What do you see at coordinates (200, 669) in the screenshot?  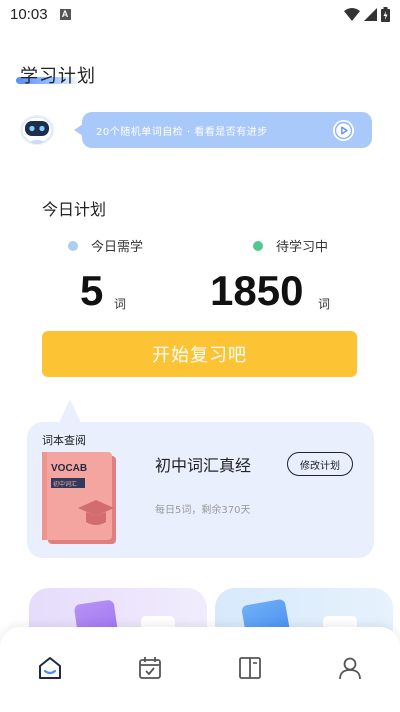 I see `bottom-nav` at bounding box center [200, 669].